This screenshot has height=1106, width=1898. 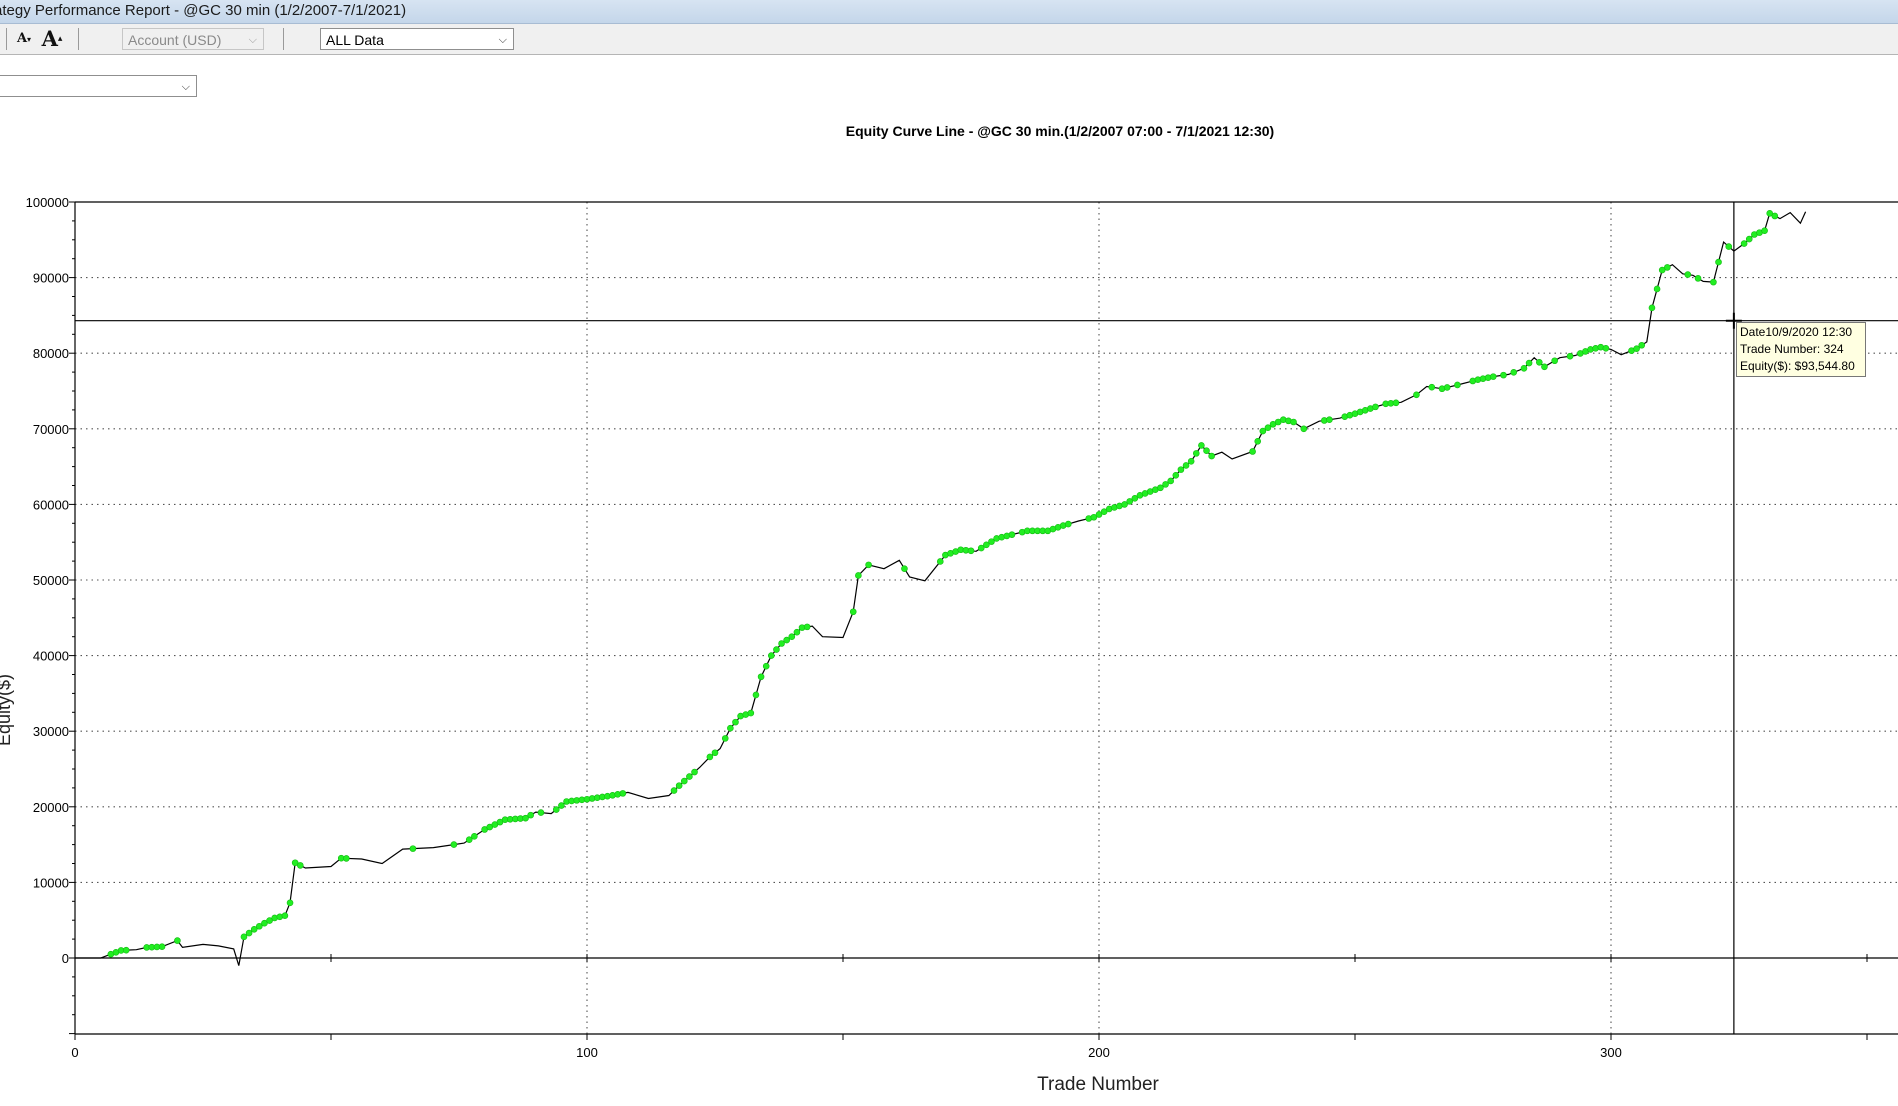 What do you see at coordinates (51, 353) in the screenshot?
I see `y-tick-label: 80000` at bounding box center [51, 353].